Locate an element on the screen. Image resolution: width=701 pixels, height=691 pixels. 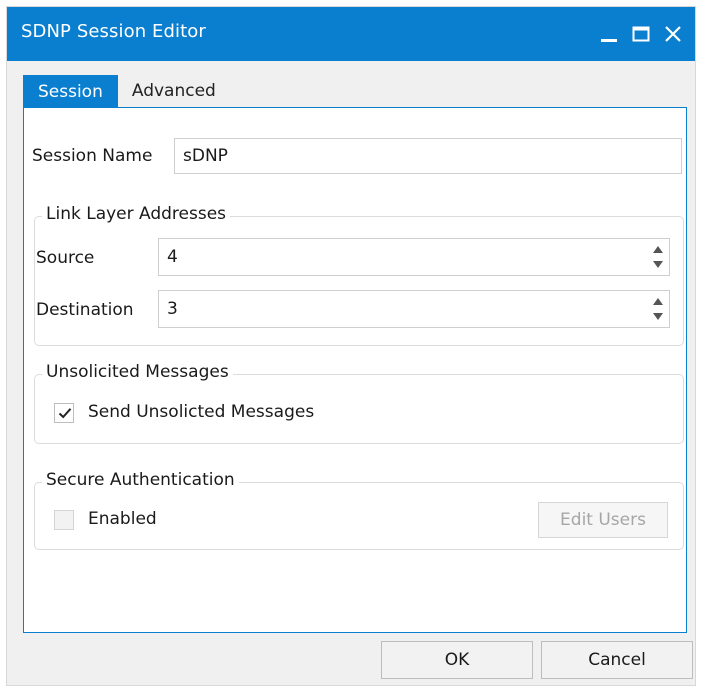
send-unsolicited-checkbox is located at coordinates (64, 413).